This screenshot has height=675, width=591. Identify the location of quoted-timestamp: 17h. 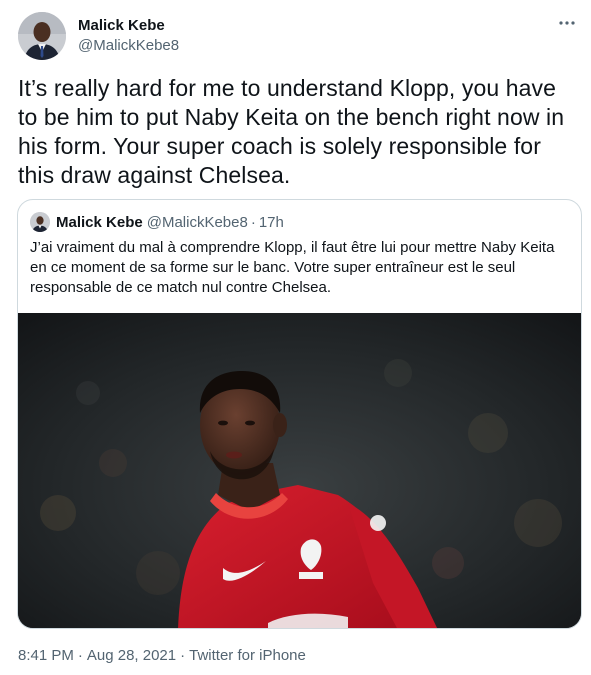
(271, 222).